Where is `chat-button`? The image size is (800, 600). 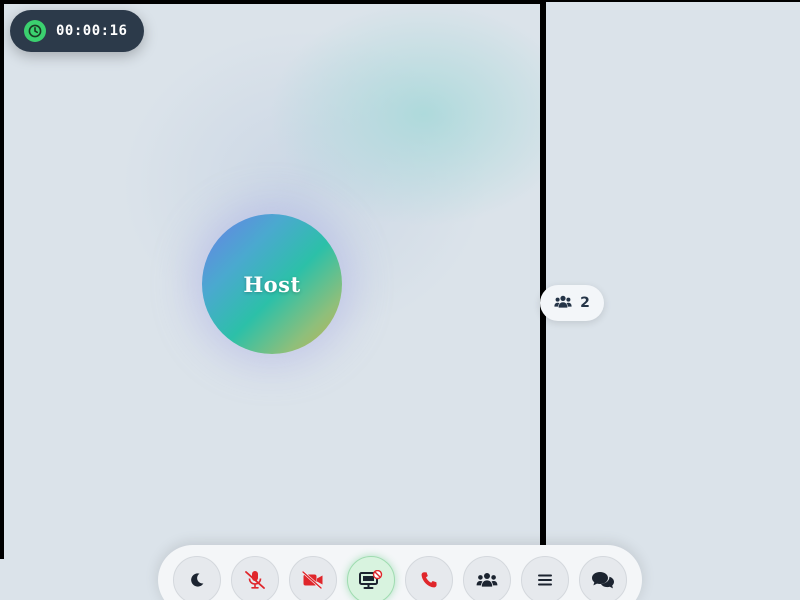 chat-button is located at coordinates (603, 578).